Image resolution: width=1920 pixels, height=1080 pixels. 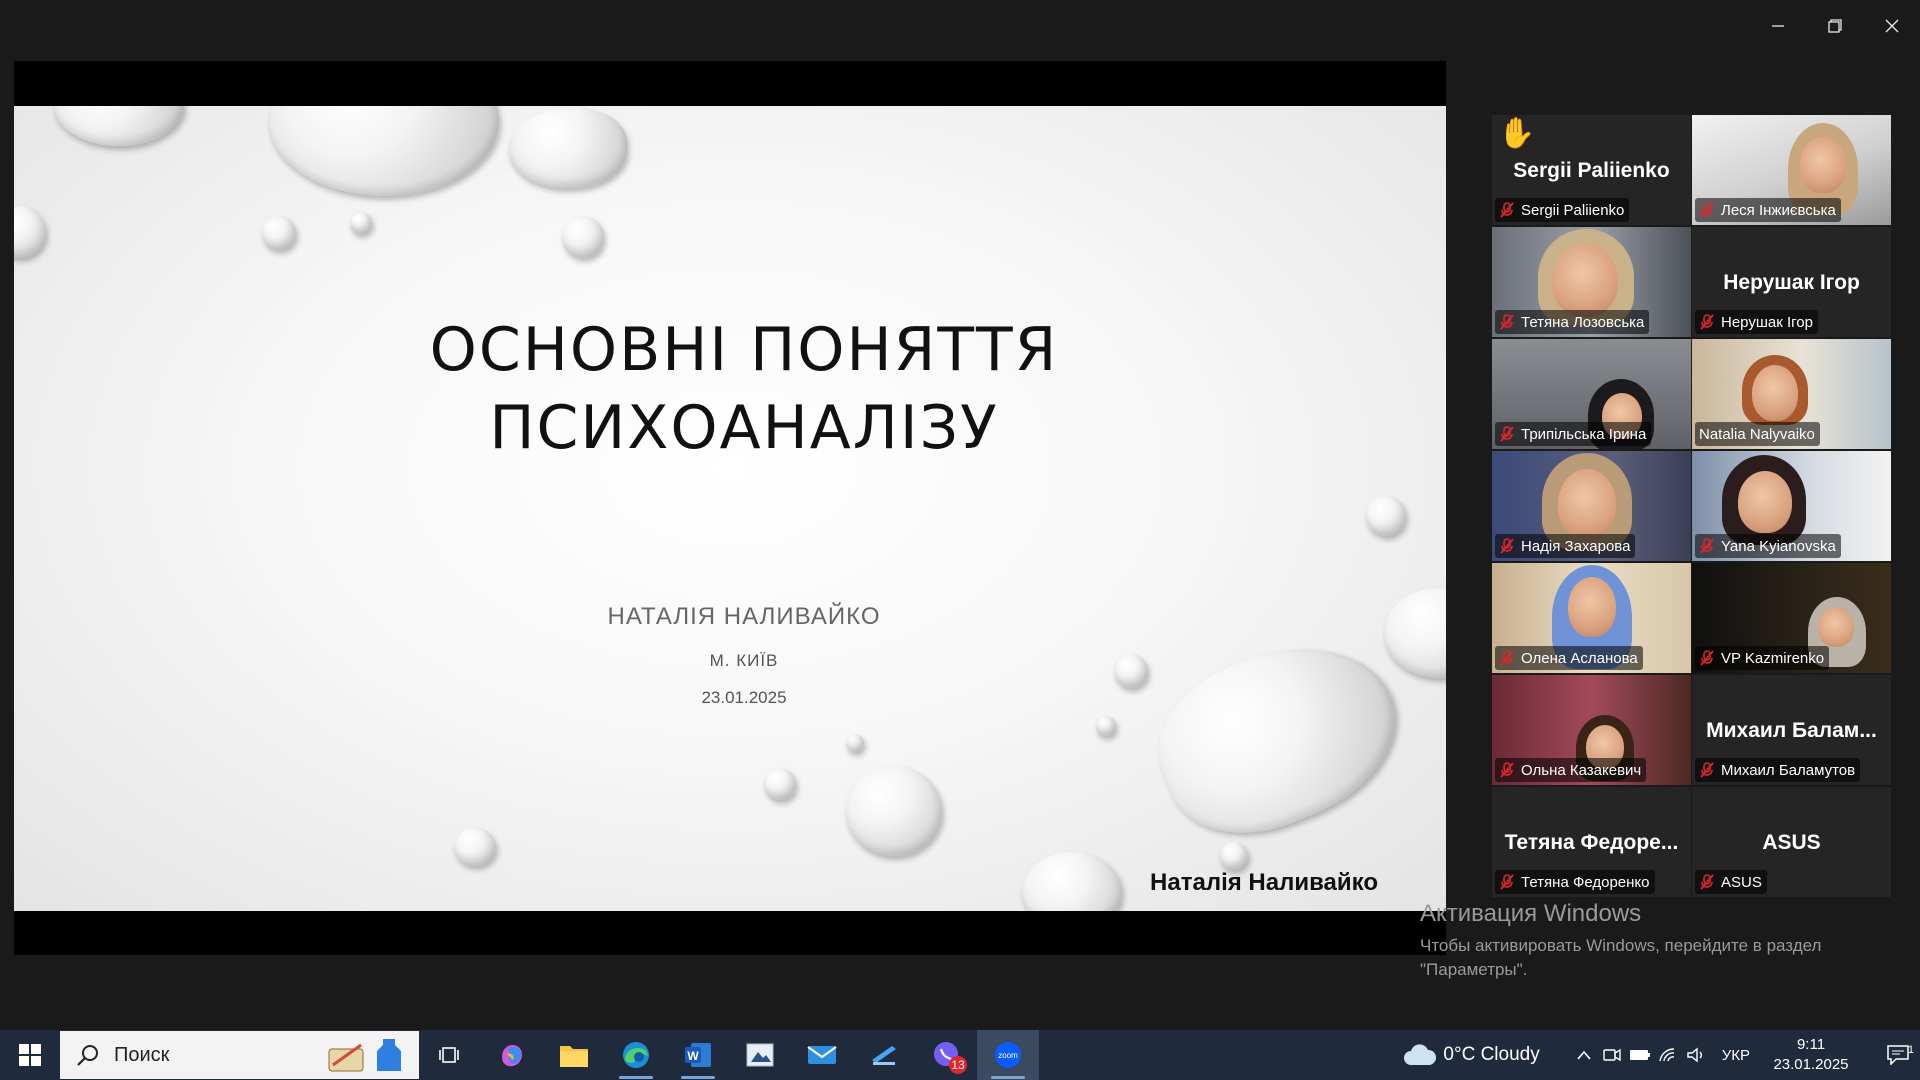 I want to click on taskbar-clock: 9:11 23.01.2025, so click(x=1811, y=1055).